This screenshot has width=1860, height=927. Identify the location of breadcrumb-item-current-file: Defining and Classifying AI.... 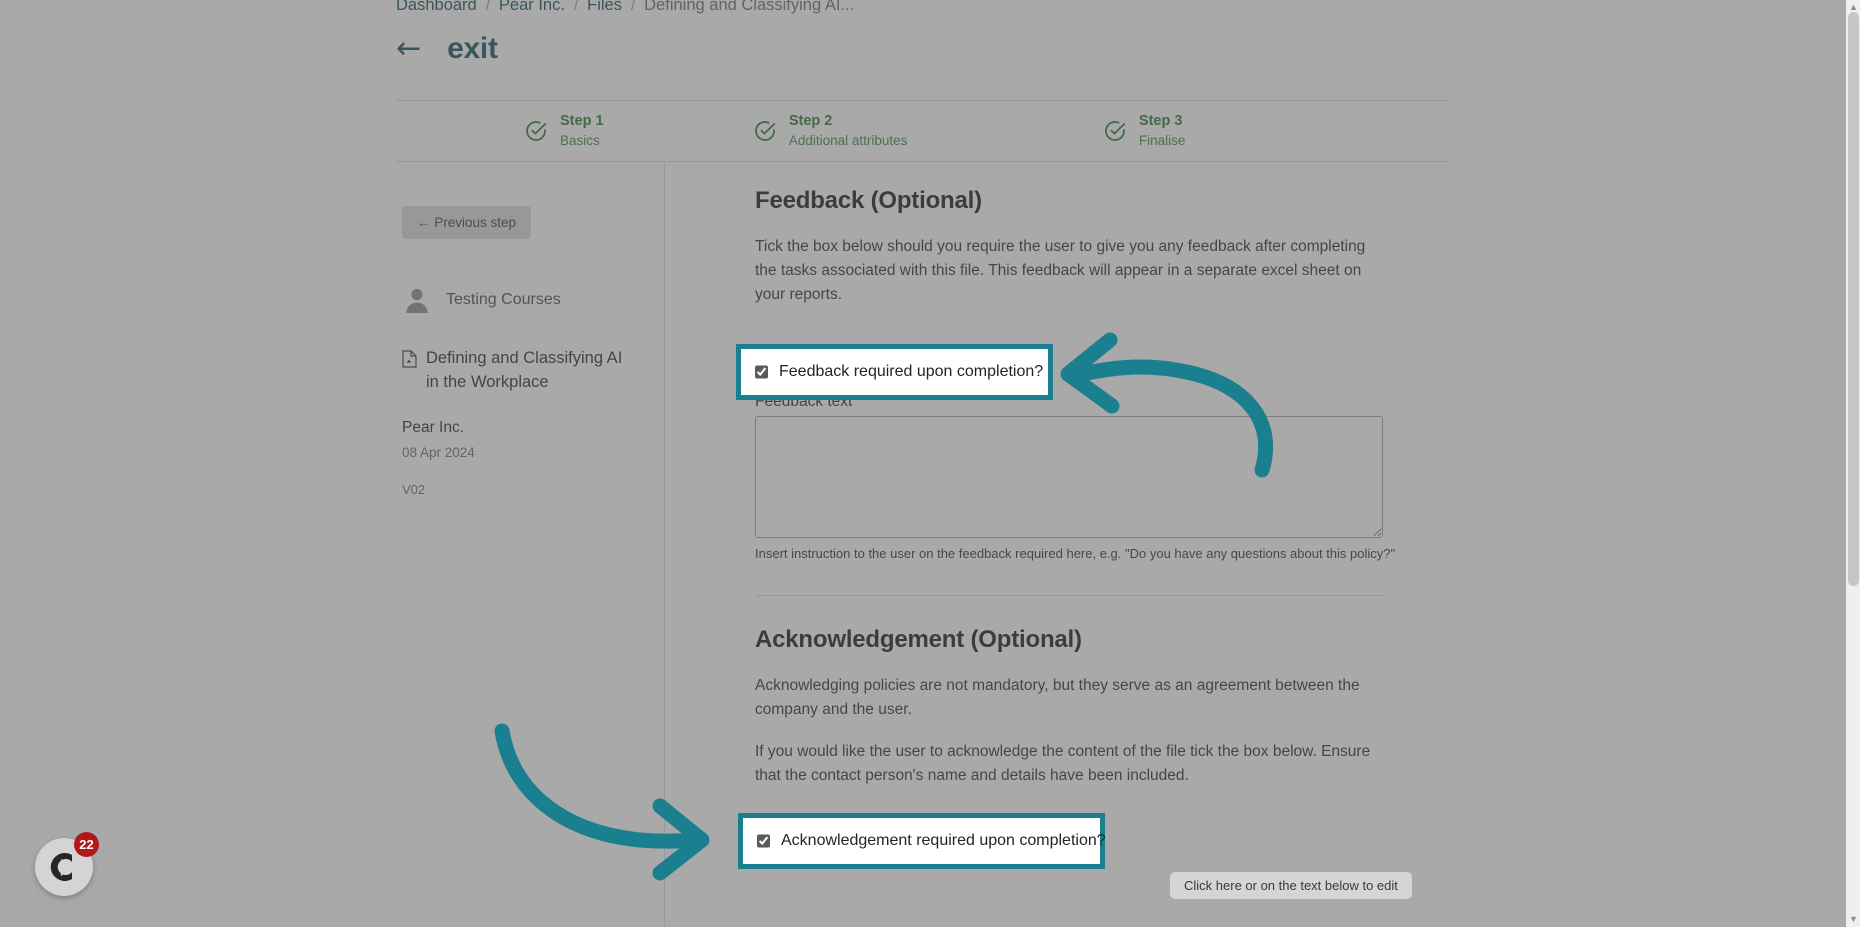
(749, 7).